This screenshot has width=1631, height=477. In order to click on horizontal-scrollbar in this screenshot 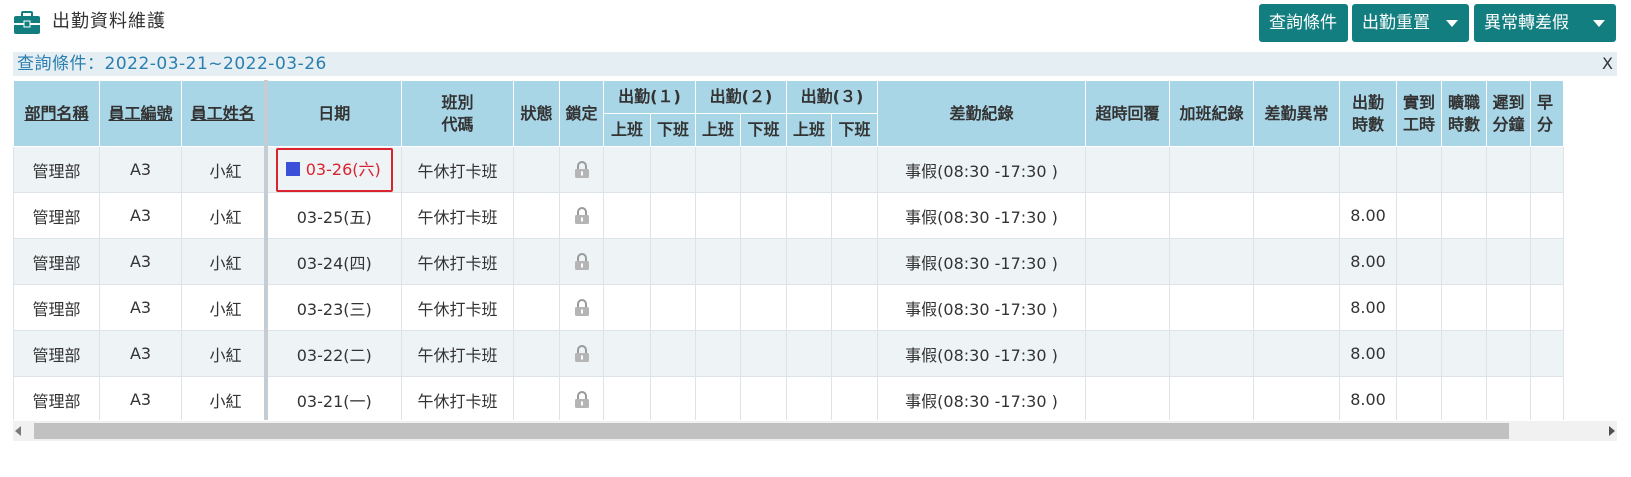, I will do `click(815, 431)`.